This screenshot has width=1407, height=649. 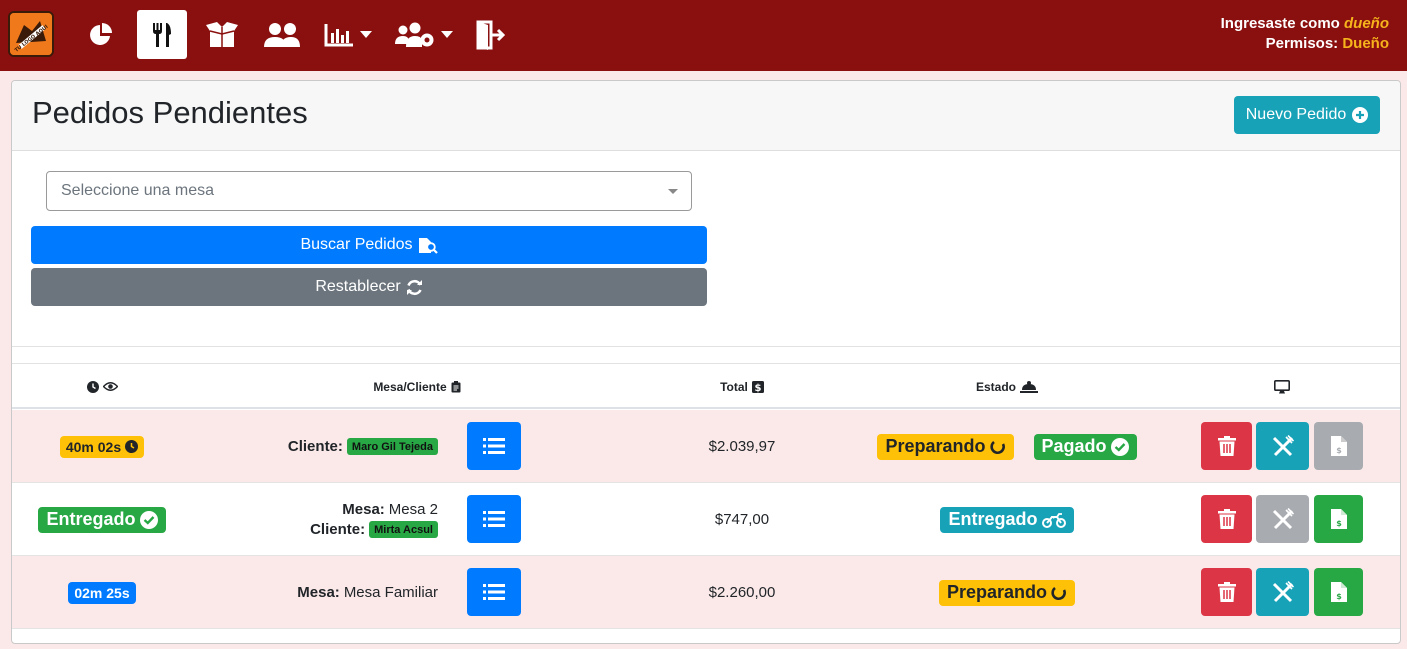 I want to click on box-icon, so click(x=222, y=34).